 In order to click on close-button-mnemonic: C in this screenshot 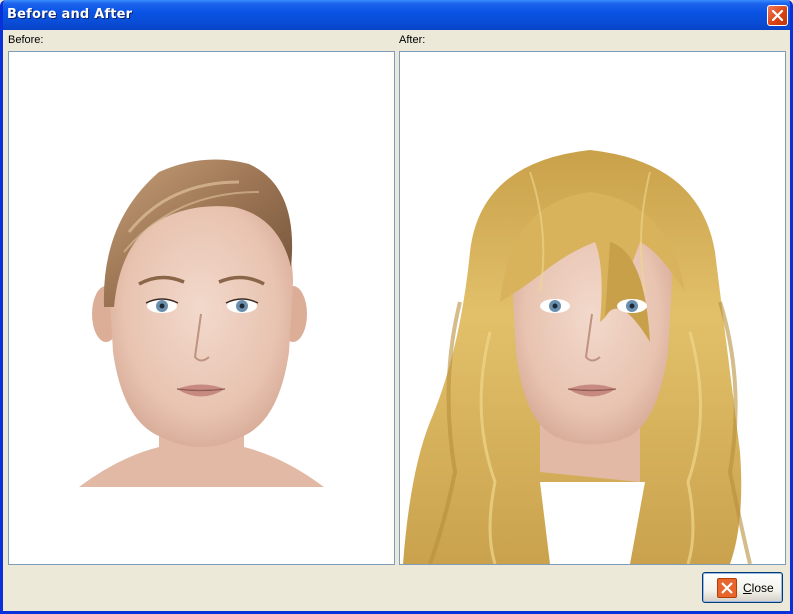, I will do `click(747, 588)`.